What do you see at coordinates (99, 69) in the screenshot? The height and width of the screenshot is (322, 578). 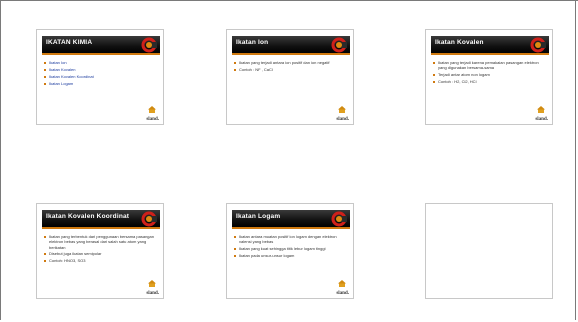 I see `list-item: Ikatan Kovalen` at bounding box center [99, 69].